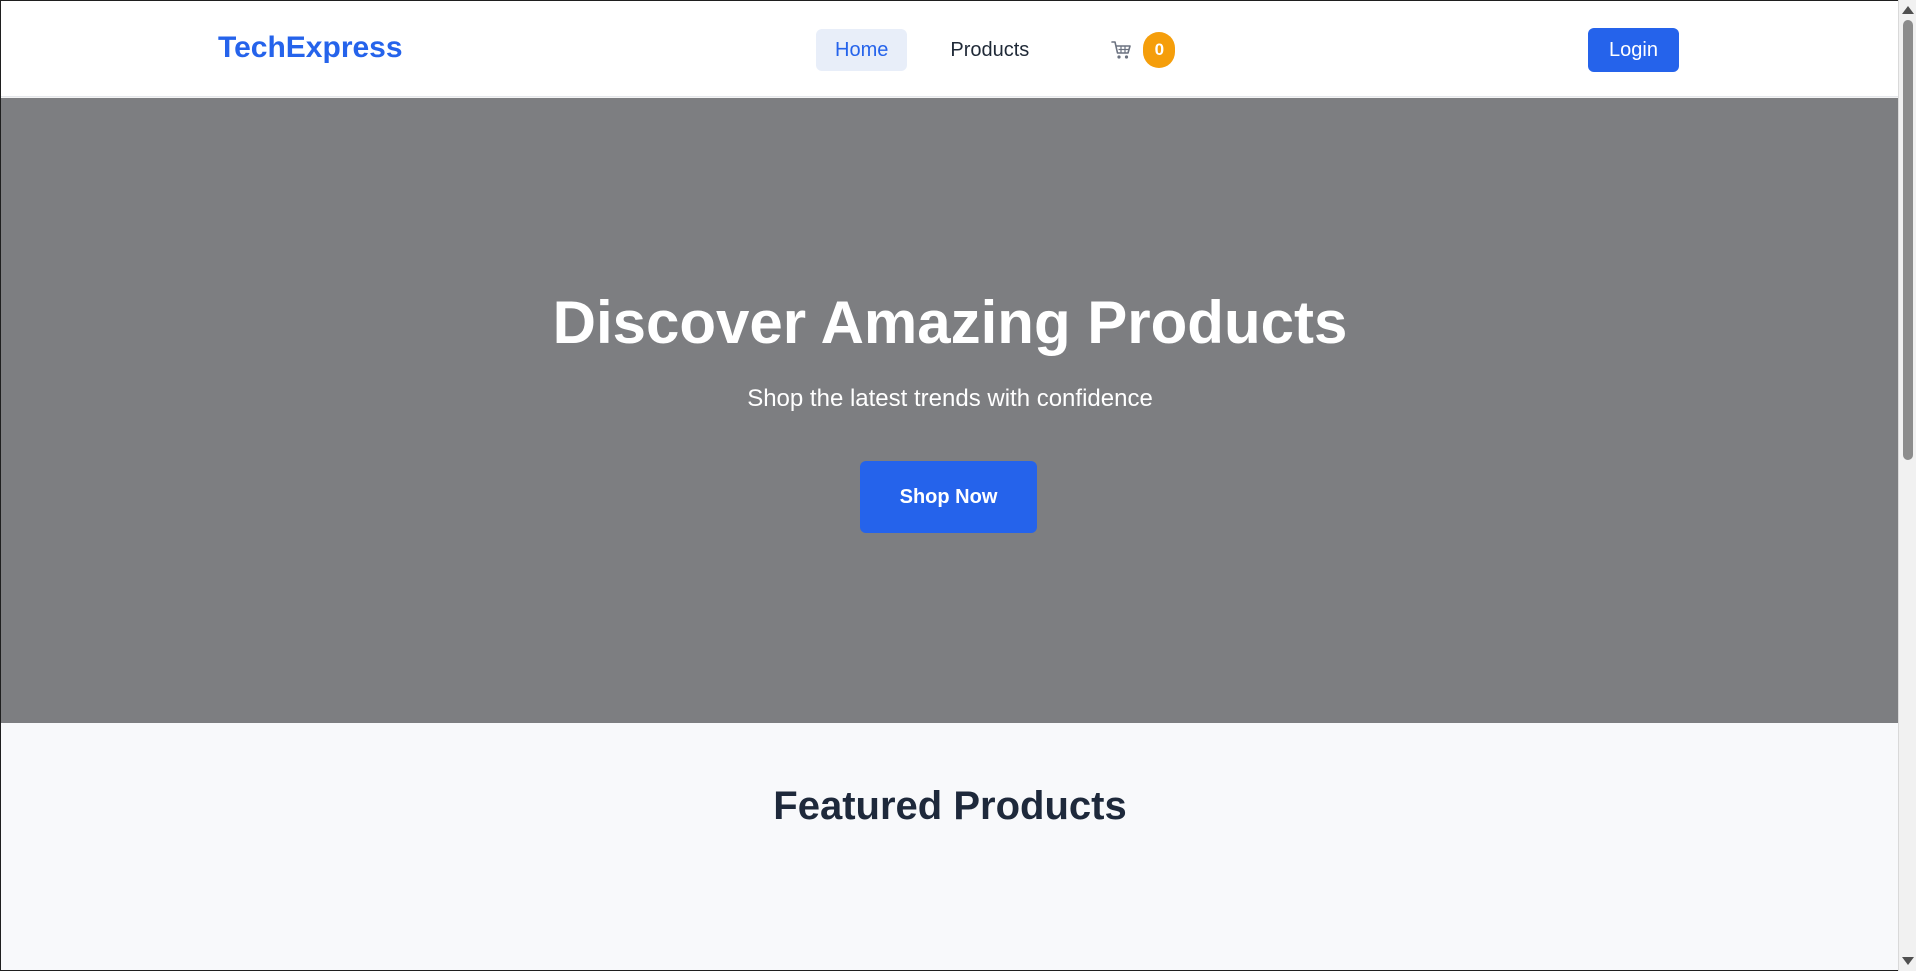  I want to click on vertical-scrollbar, so click(1907, 485).